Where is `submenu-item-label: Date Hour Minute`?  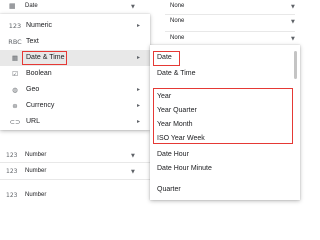 submenu-item-label: Date Hour Minute is located at coordinates (184, 168).